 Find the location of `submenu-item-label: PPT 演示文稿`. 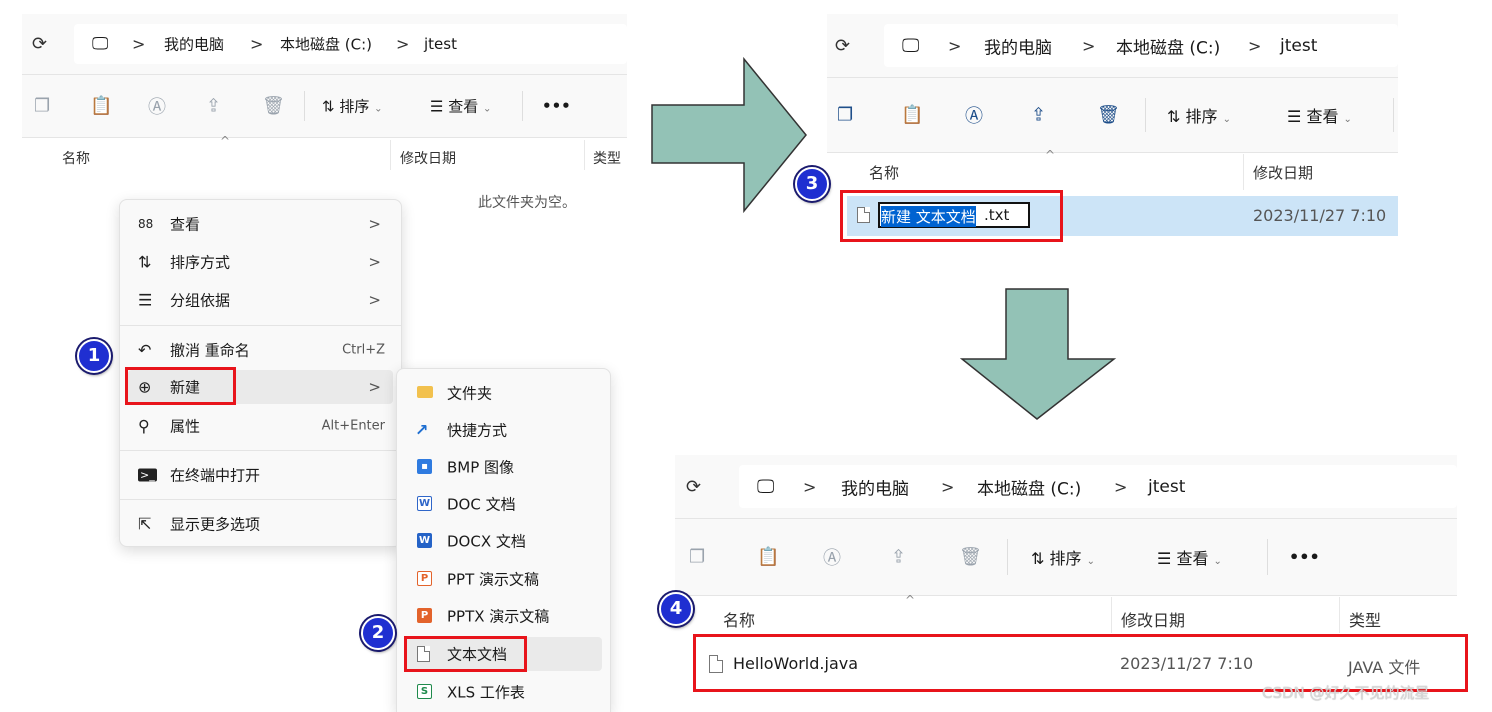

submenu-item-label: PPT 演示文稿 is located at coordinates (493, 579).